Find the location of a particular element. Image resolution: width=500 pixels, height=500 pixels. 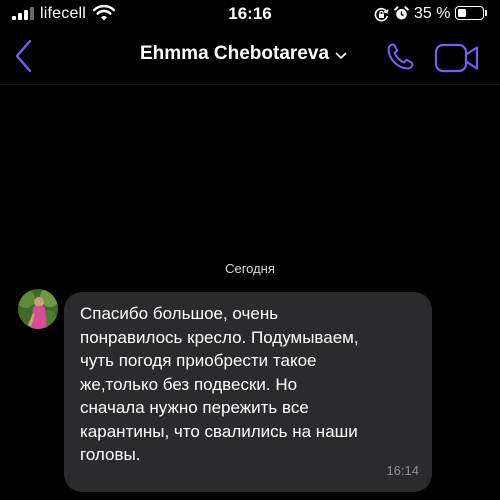

alarm-icon is located at coordinates (401, 13).